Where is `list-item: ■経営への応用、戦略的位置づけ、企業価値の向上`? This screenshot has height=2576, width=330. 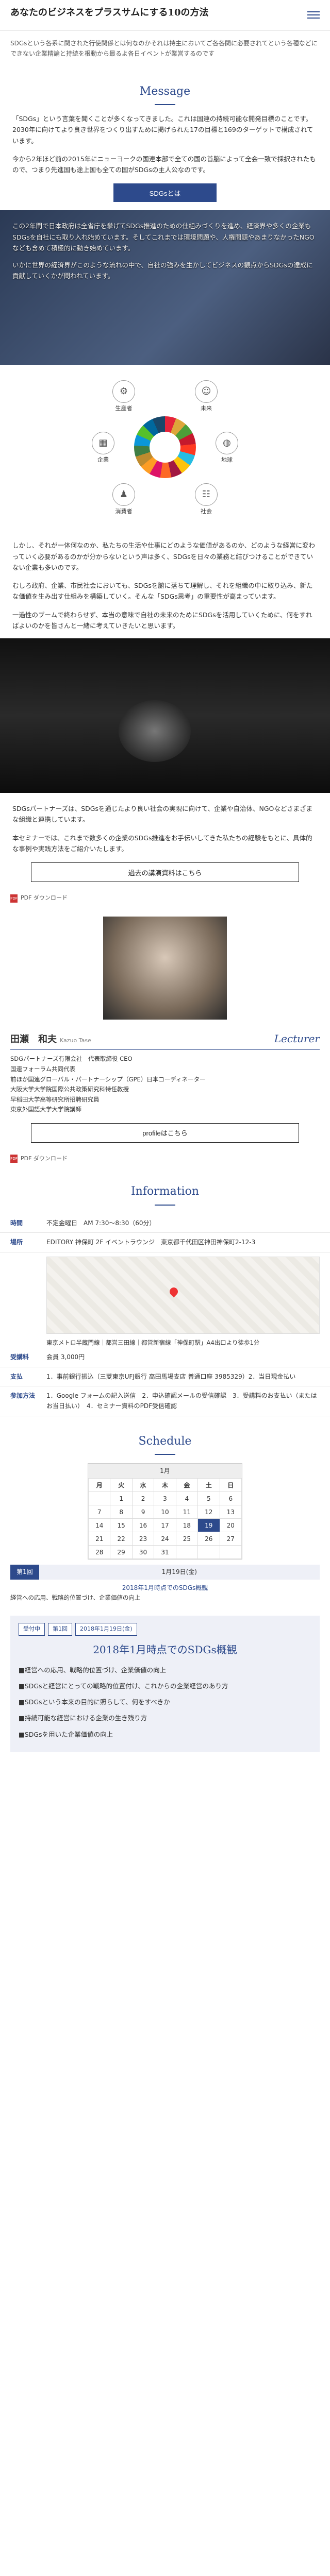
list-item: ■経営への応用、戦略的位置づけ、企業価値の向上 is located at coordinates (93, 1670).